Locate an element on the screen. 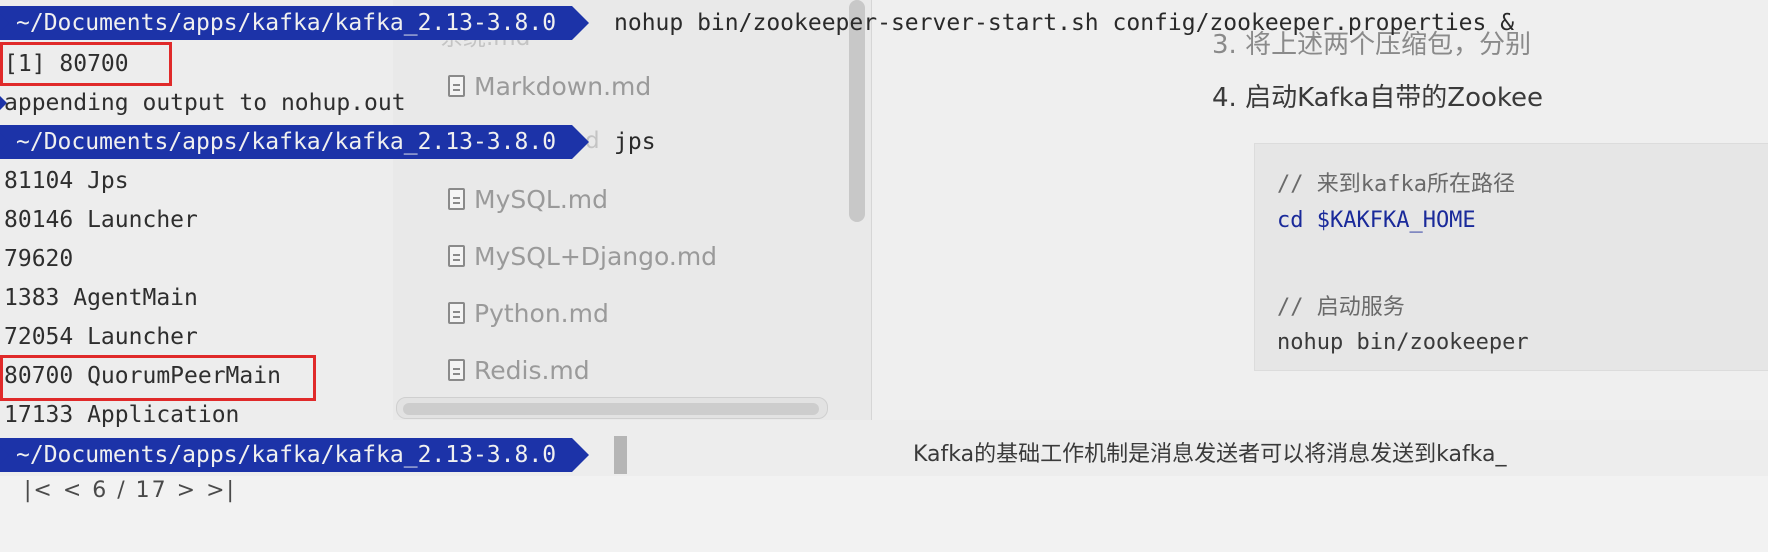 This screenshot has height=552, width=1768. file-item-mysql: MySQL.md is located at coordinates (528, 199).